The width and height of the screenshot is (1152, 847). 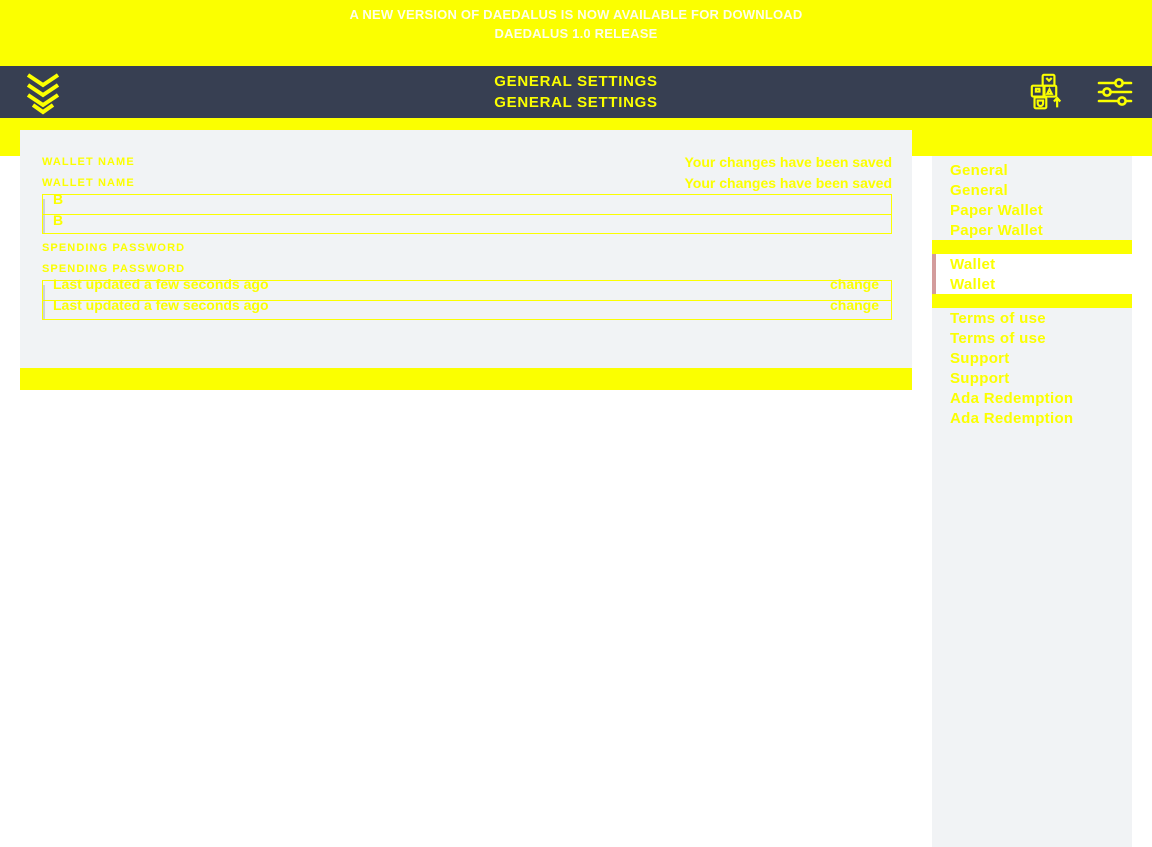 I want to click on spending-password-last-updated-duplicate: Last updated a few seconds ago, so click(x=161, y=305).